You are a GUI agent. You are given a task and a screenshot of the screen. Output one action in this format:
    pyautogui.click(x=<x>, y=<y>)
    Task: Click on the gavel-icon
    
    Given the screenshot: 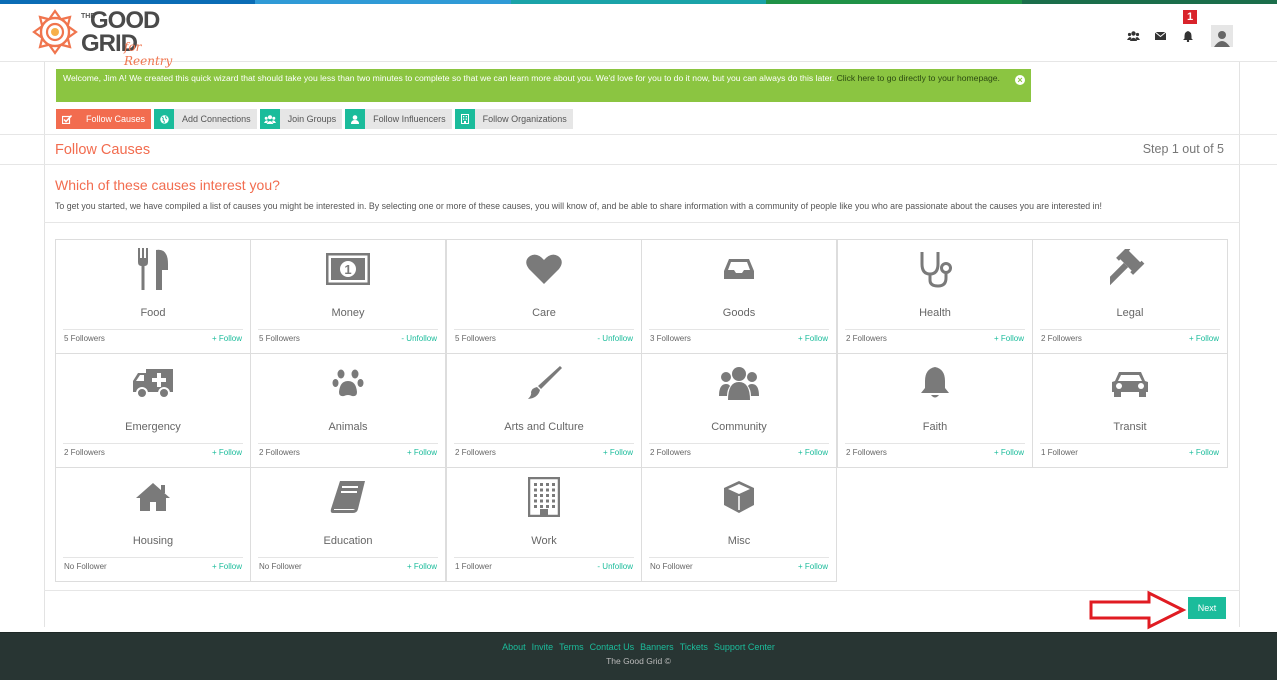 What is the action you would take?
    pyautogui.click(x=1130, y=269)
    